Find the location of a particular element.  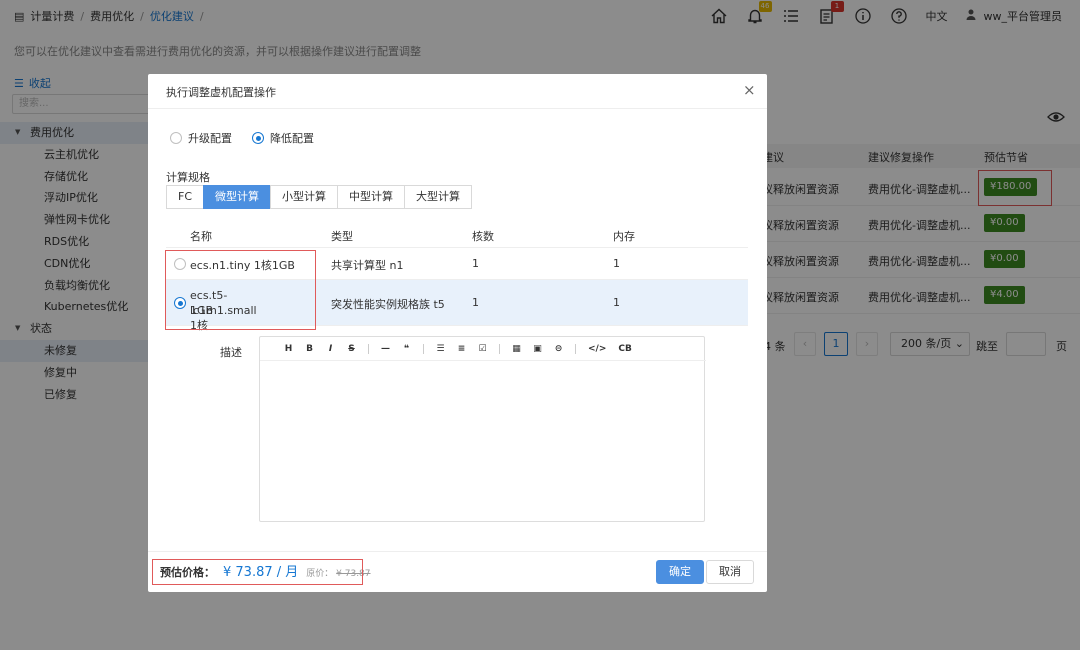

tab-small: 小型计算 is located at coordinates (304, 197).